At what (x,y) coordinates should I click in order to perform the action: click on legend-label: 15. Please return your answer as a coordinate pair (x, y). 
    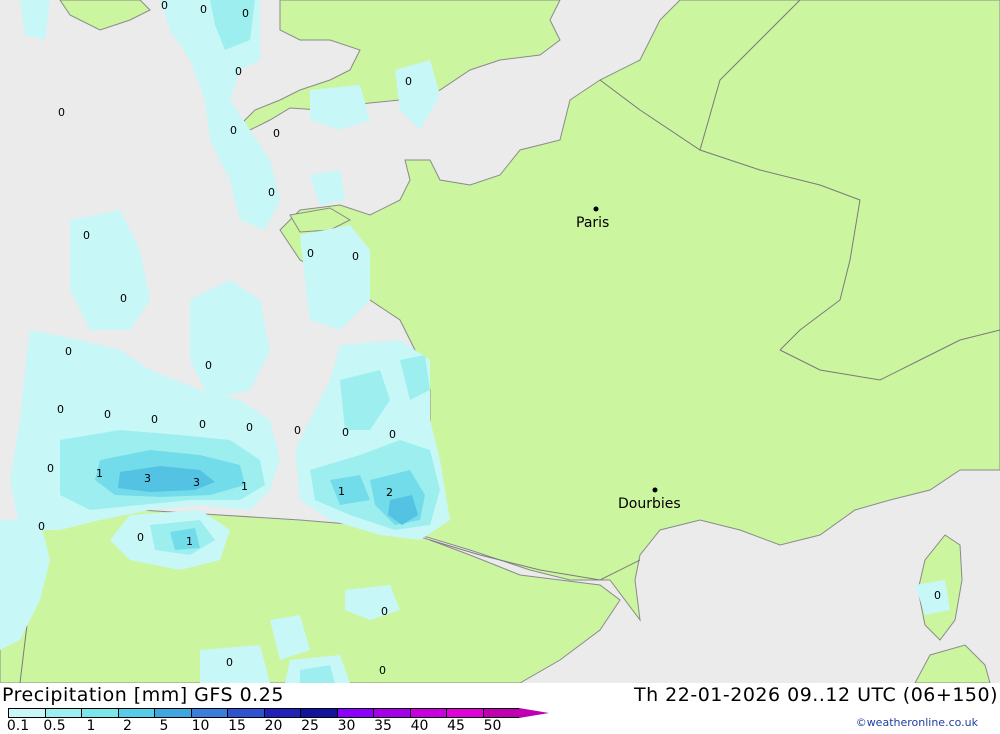
    Looking at the image, I should click on (237, 726).